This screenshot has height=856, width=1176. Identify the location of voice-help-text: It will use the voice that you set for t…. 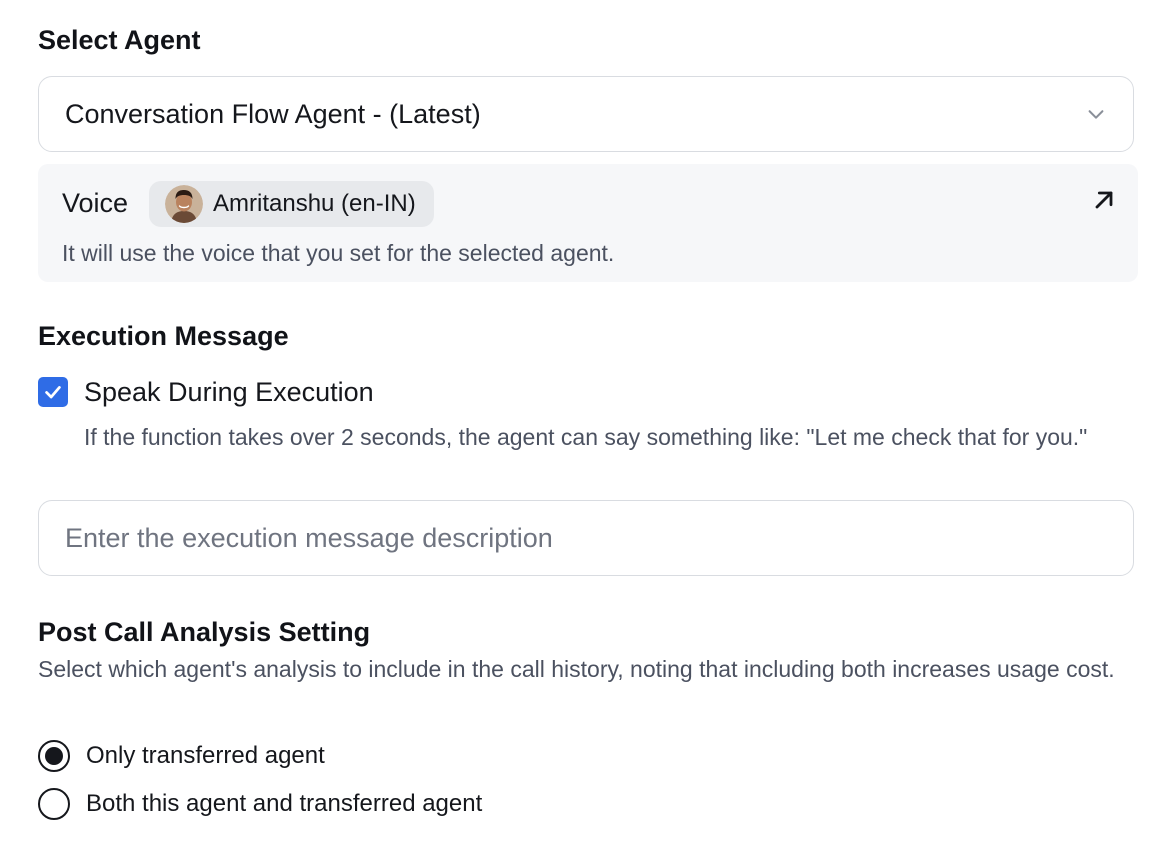
(338, 253).